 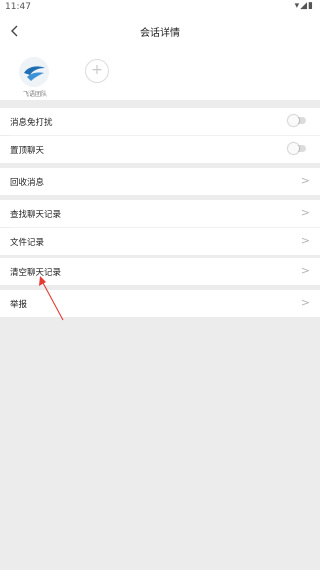 I want to click on clear-history-label: 清空聊天记录, so click(x=36, y=273).